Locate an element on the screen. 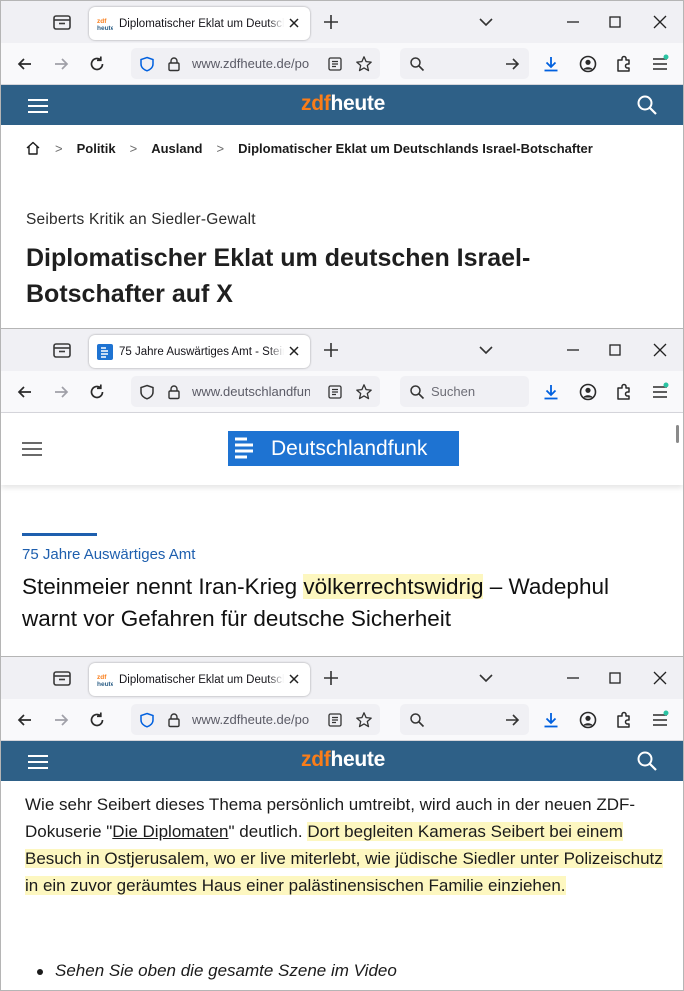 The image size is (684, 991). url-text: www.zdfheute.de/politik/ausland is located at coordinates (251, 64).